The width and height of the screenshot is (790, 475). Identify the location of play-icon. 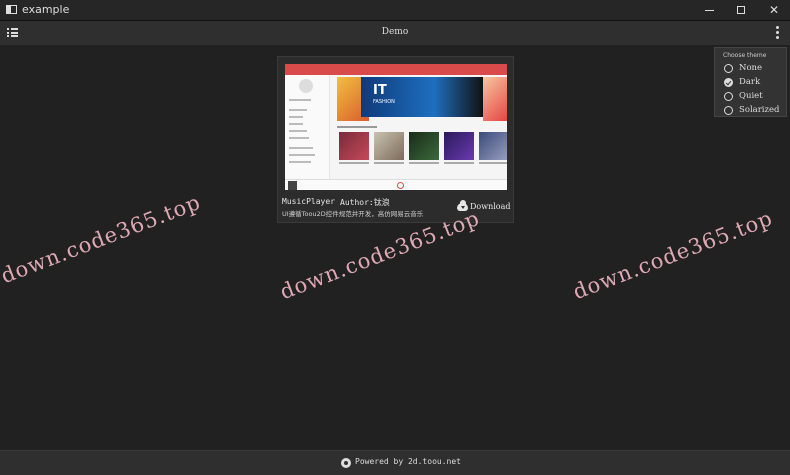
(400, 185).